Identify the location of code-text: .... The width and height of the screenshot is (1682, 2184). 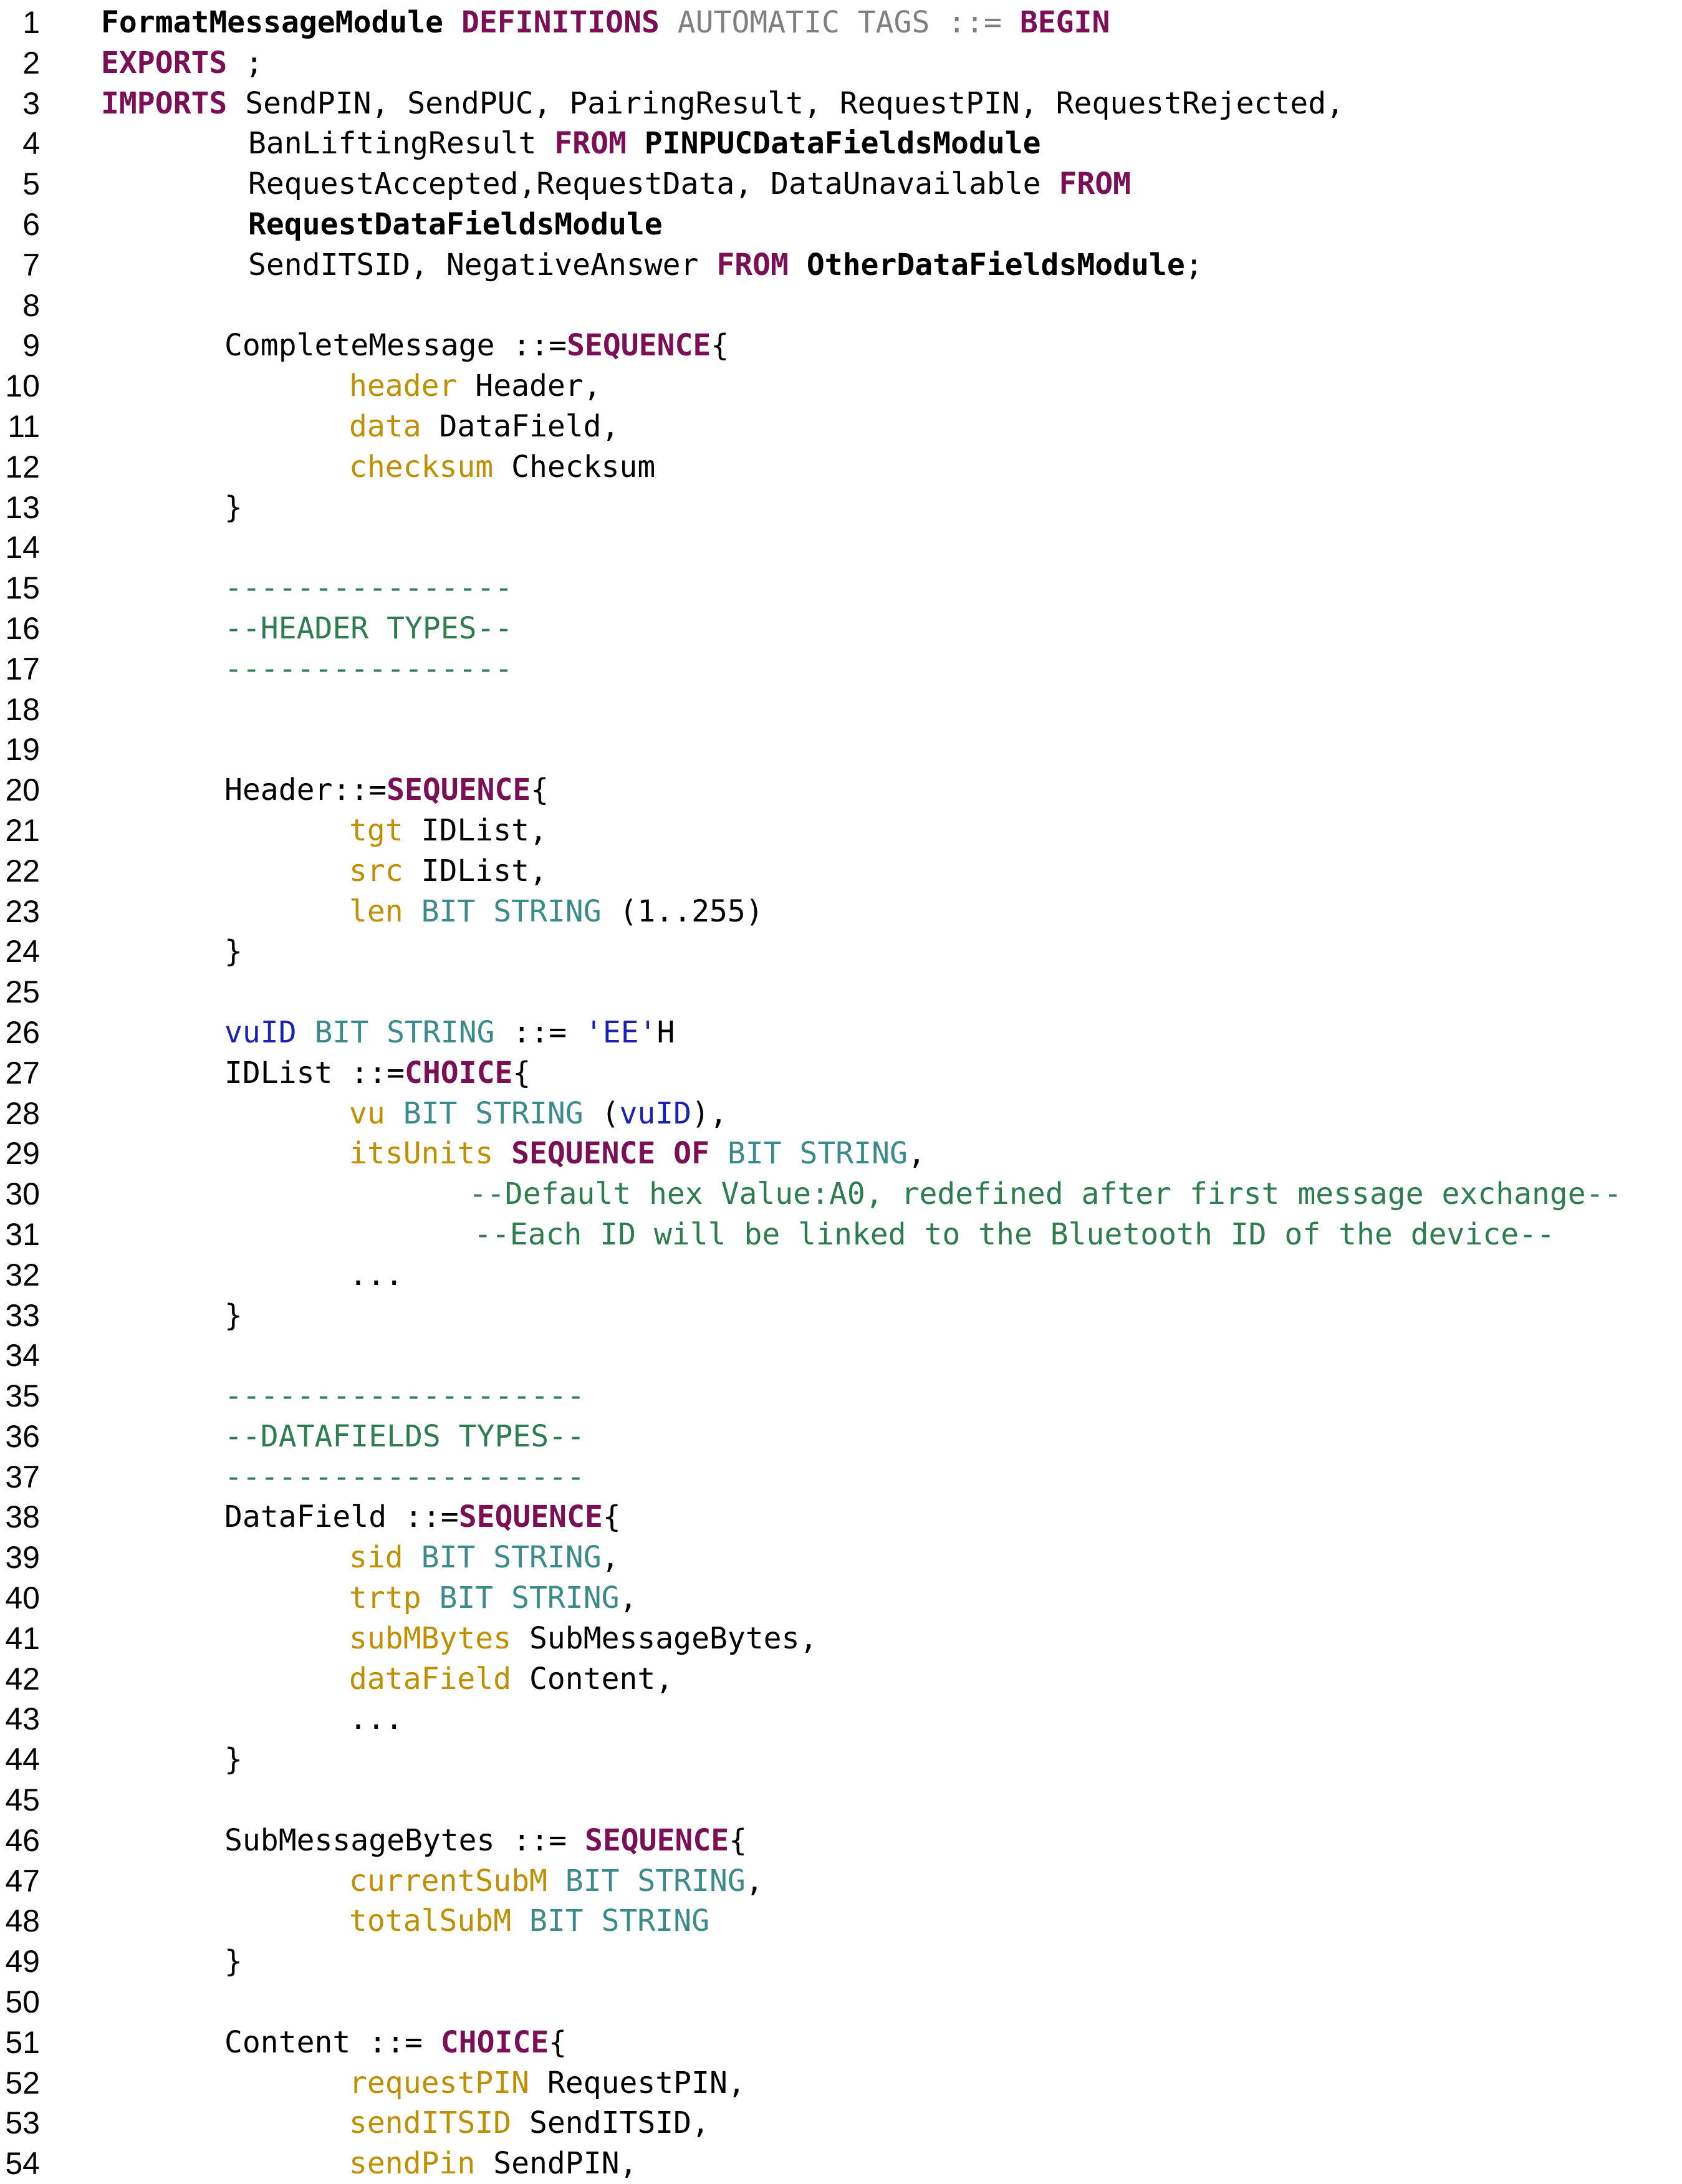
(376, 1275).